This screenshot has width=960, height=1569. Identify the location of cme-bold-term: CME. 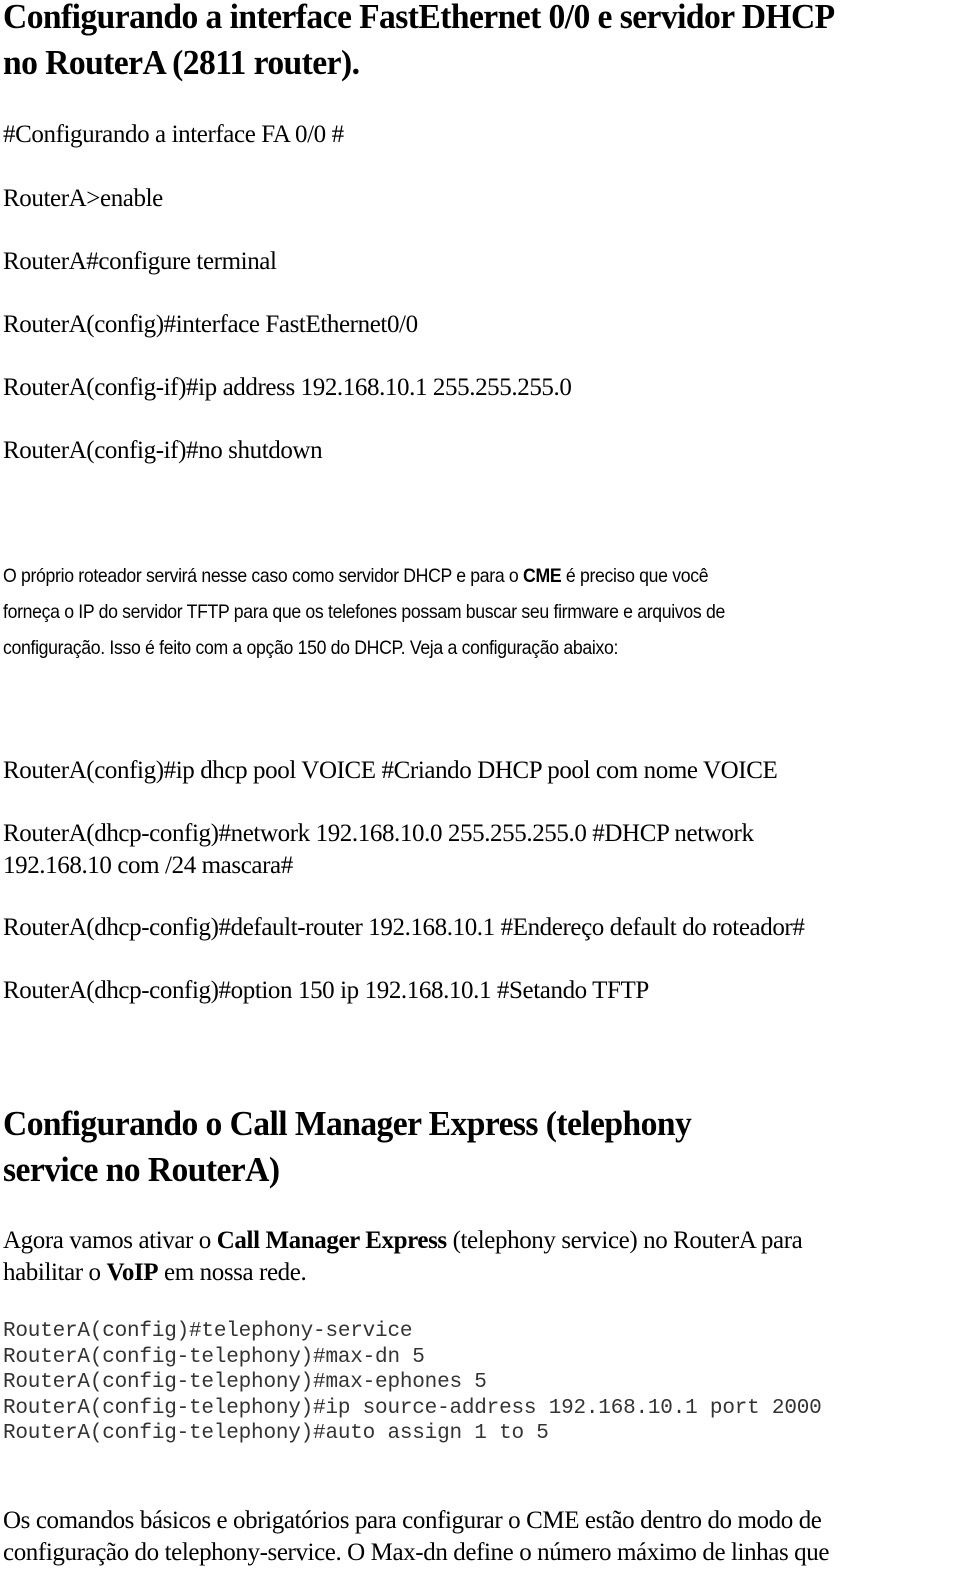
(542, 576).